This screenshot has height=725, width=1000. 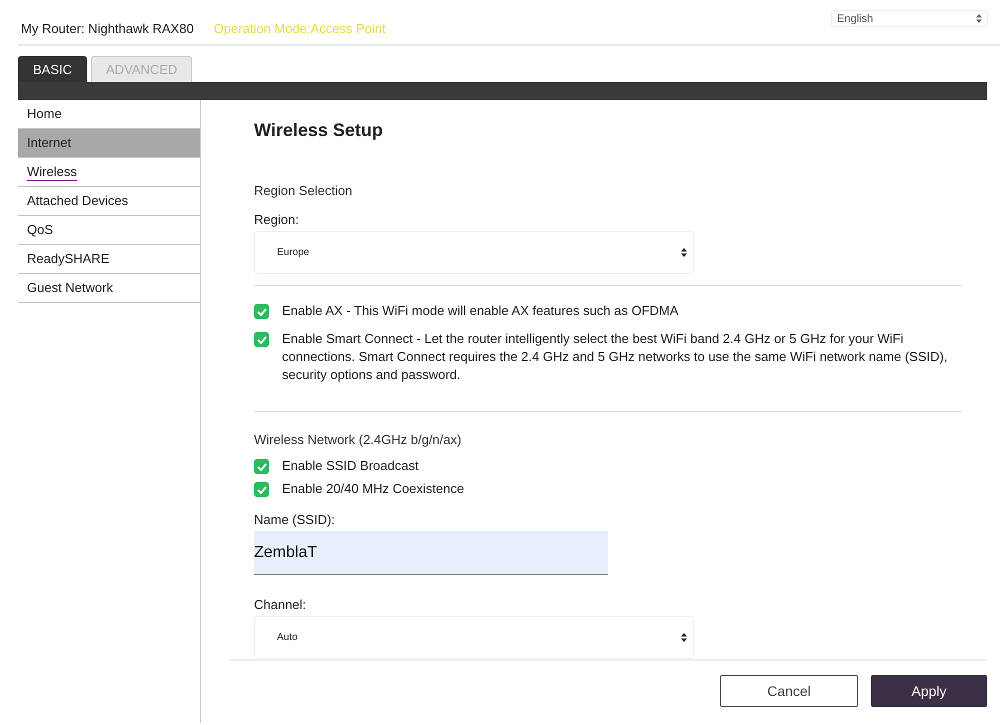 What do you see at coordinates (431, 553) in the screenshot?
I see `ssid-input-field: ZemblaT` at bounding box center [431, 553].